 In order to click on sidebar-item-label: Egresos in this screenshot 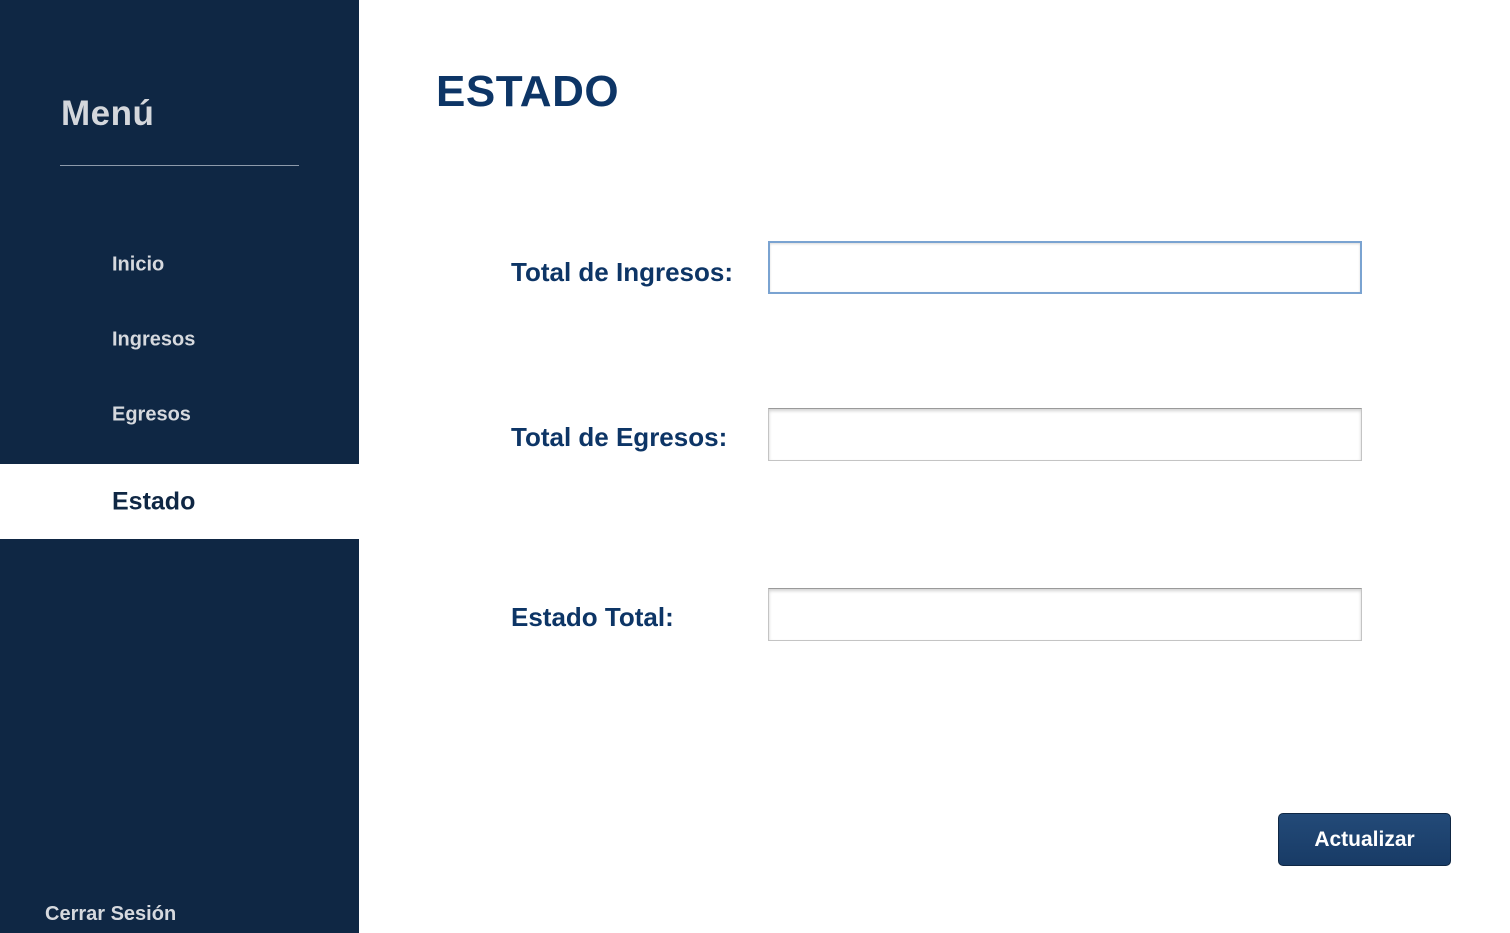, I will do `click(151, 414)`.